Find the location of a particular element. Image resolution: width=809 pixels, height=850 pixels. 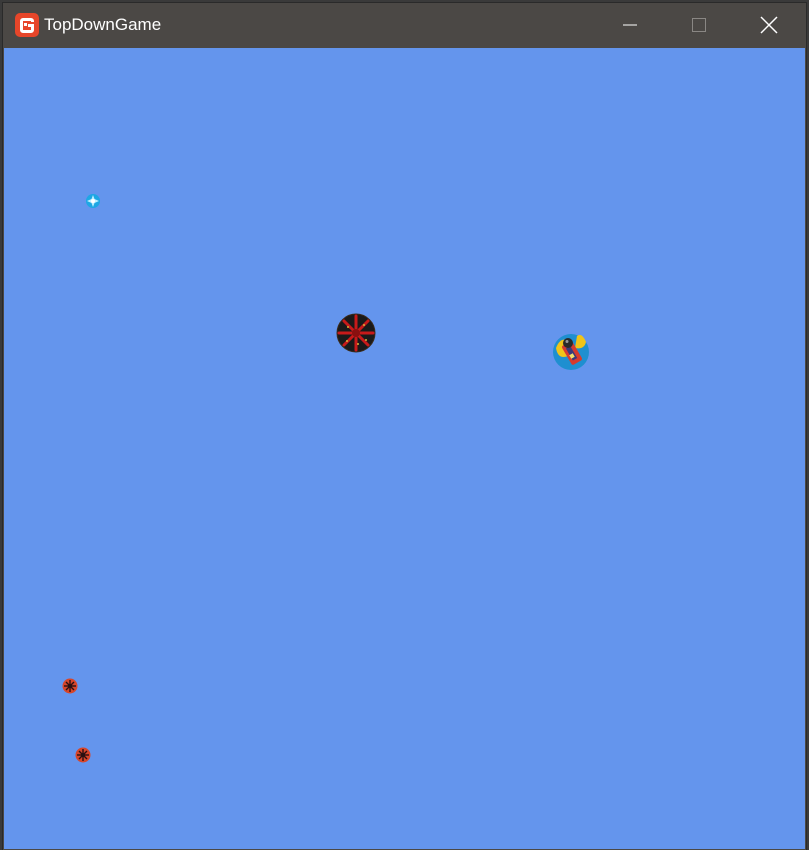

crystal-icon is located at coordinates (93, 201).